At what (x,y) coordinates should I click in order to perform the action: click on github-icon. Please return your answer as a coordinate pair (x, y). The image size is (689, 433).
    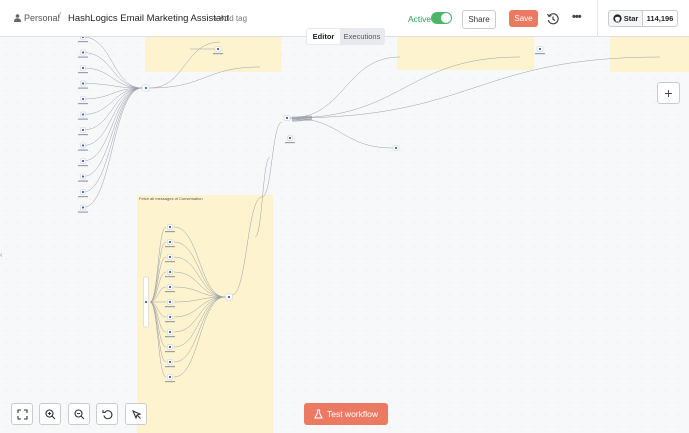
    Looking at the image, I should click on (617, 18).